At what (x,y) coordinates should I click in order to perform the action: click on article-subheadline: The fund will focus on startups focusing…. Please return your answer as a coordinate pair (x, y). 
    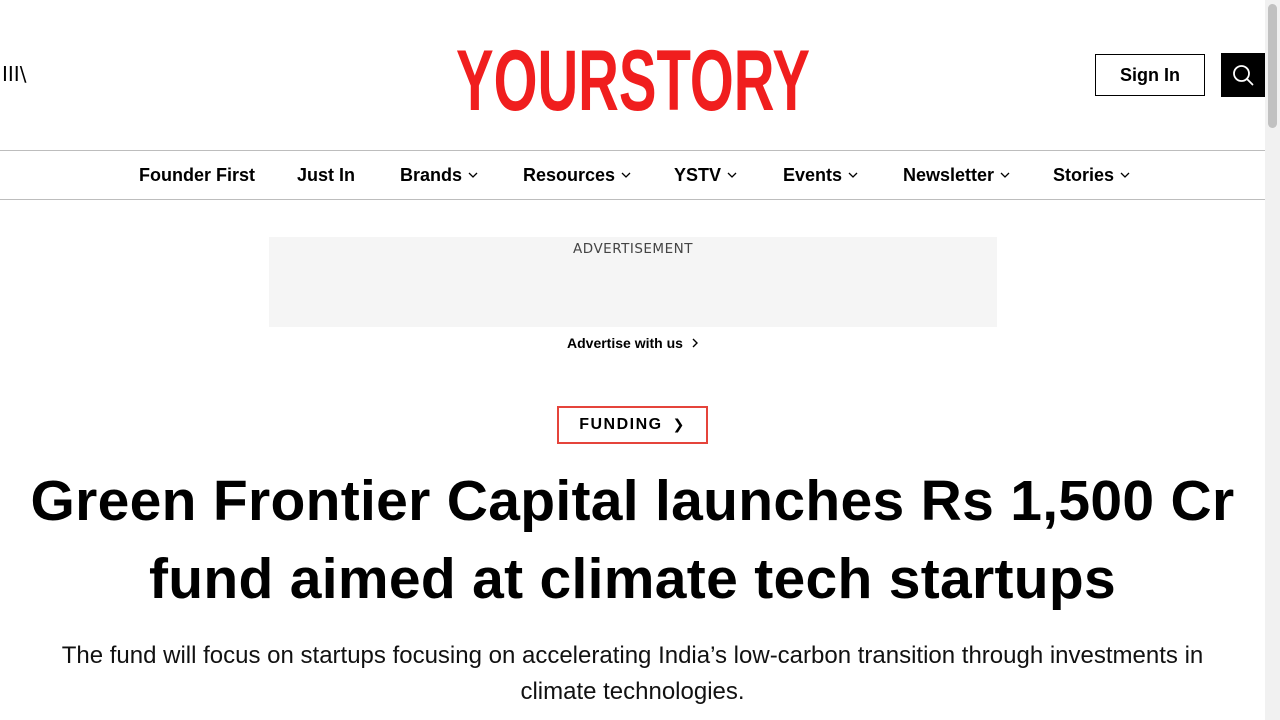
    Looking at the image, I should click on (632, 673).